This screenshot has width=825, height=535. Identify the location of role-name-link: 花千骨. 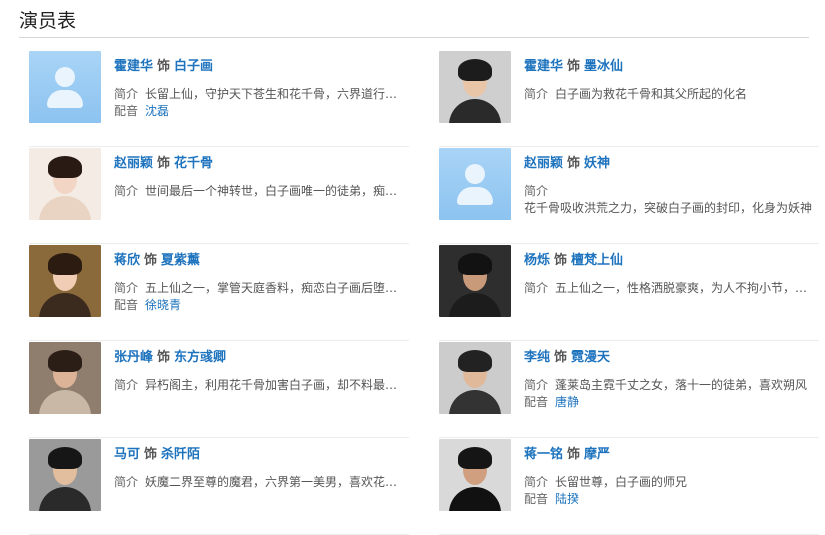
(193, 163).